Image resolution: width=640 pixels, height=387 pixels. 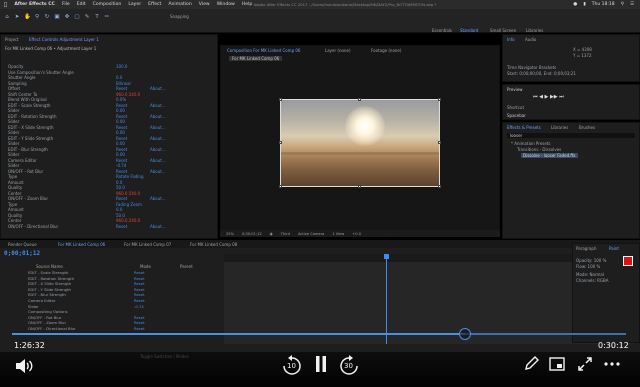 I want to click on tab-libraries: Libraries, so click(x=559, y=127).